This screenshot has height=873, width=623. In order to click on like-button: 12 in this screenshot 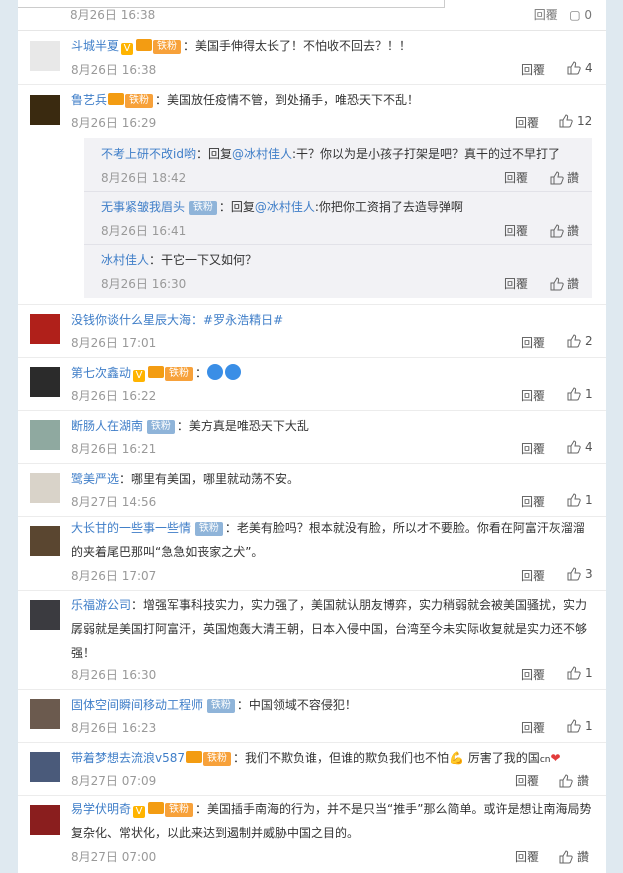, I will do `click(575, 121)`.